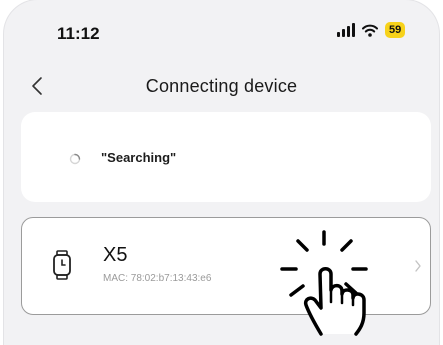 The width and height of the screenshot is (443, 345). Describe the element at coordinates (346, 285) in the screenshot. I see `tap-hand-icon` at that location.